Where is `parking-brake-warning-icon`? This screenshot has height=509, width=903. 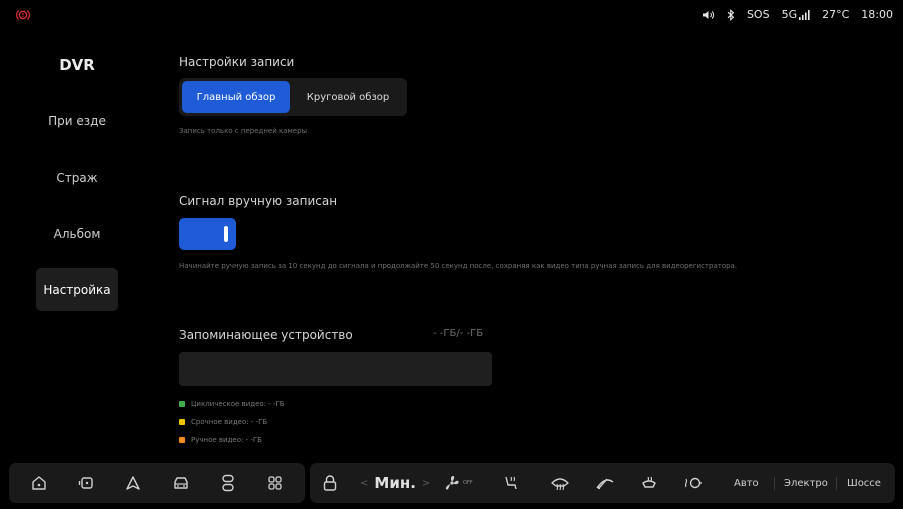
parking-brake-warning-icon is located at coordinates (23, 15).